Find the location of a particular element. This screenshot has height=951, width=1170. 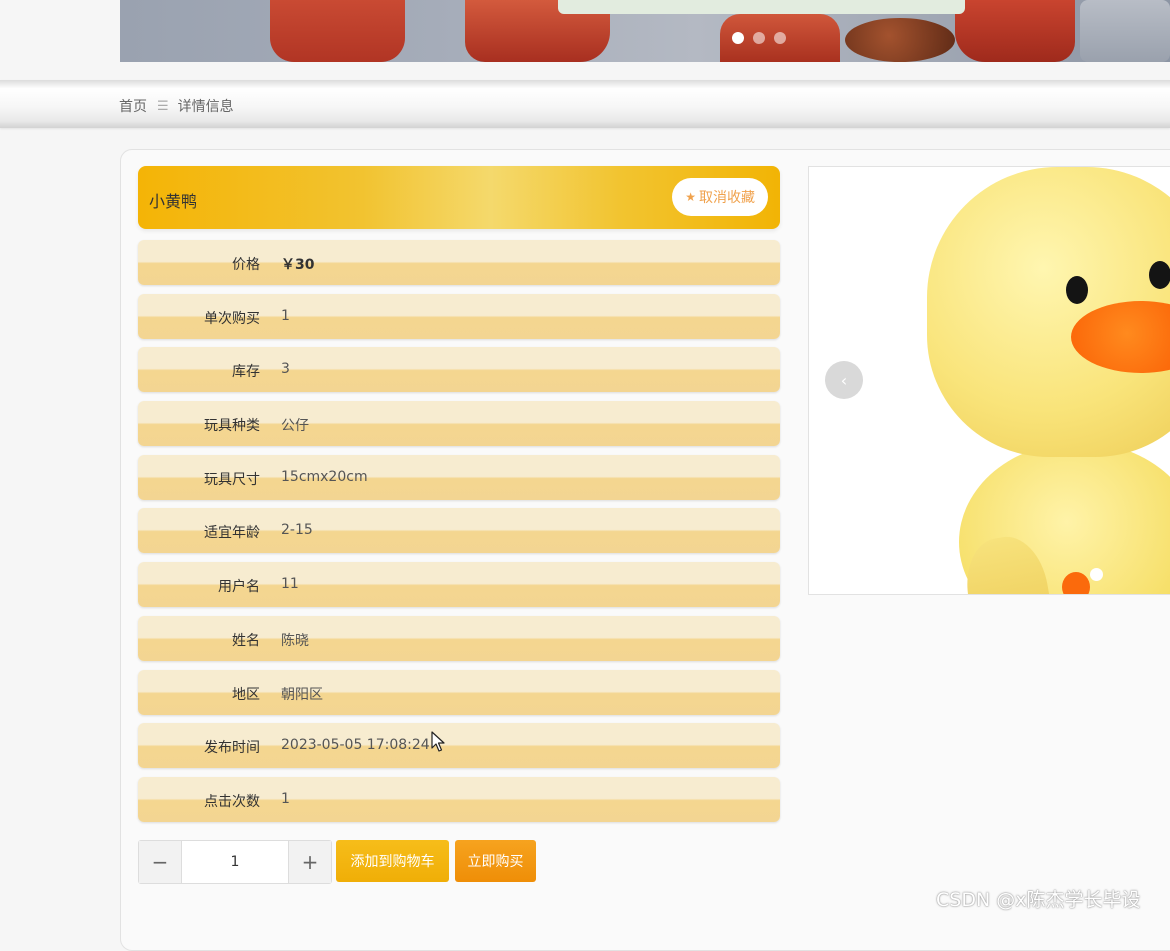

product-title-bar: 小黄鸭 ★ 取消收藏 is located at coordinates (459, 197).